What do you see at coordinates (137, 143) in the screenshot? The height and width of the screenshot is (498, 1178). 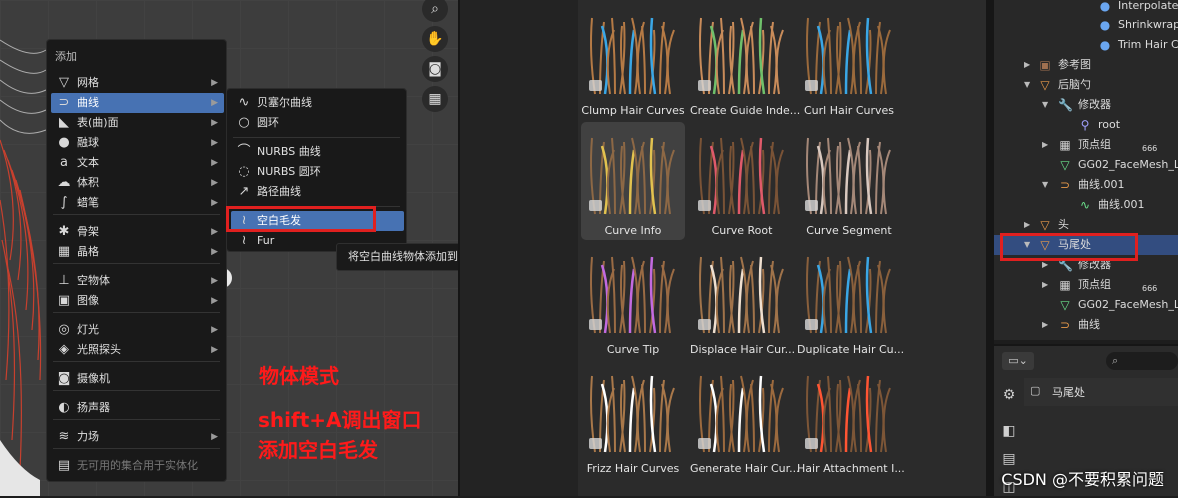 I see `add-menu-item: ● 融球 ▶` at bounding box center [137, 143].